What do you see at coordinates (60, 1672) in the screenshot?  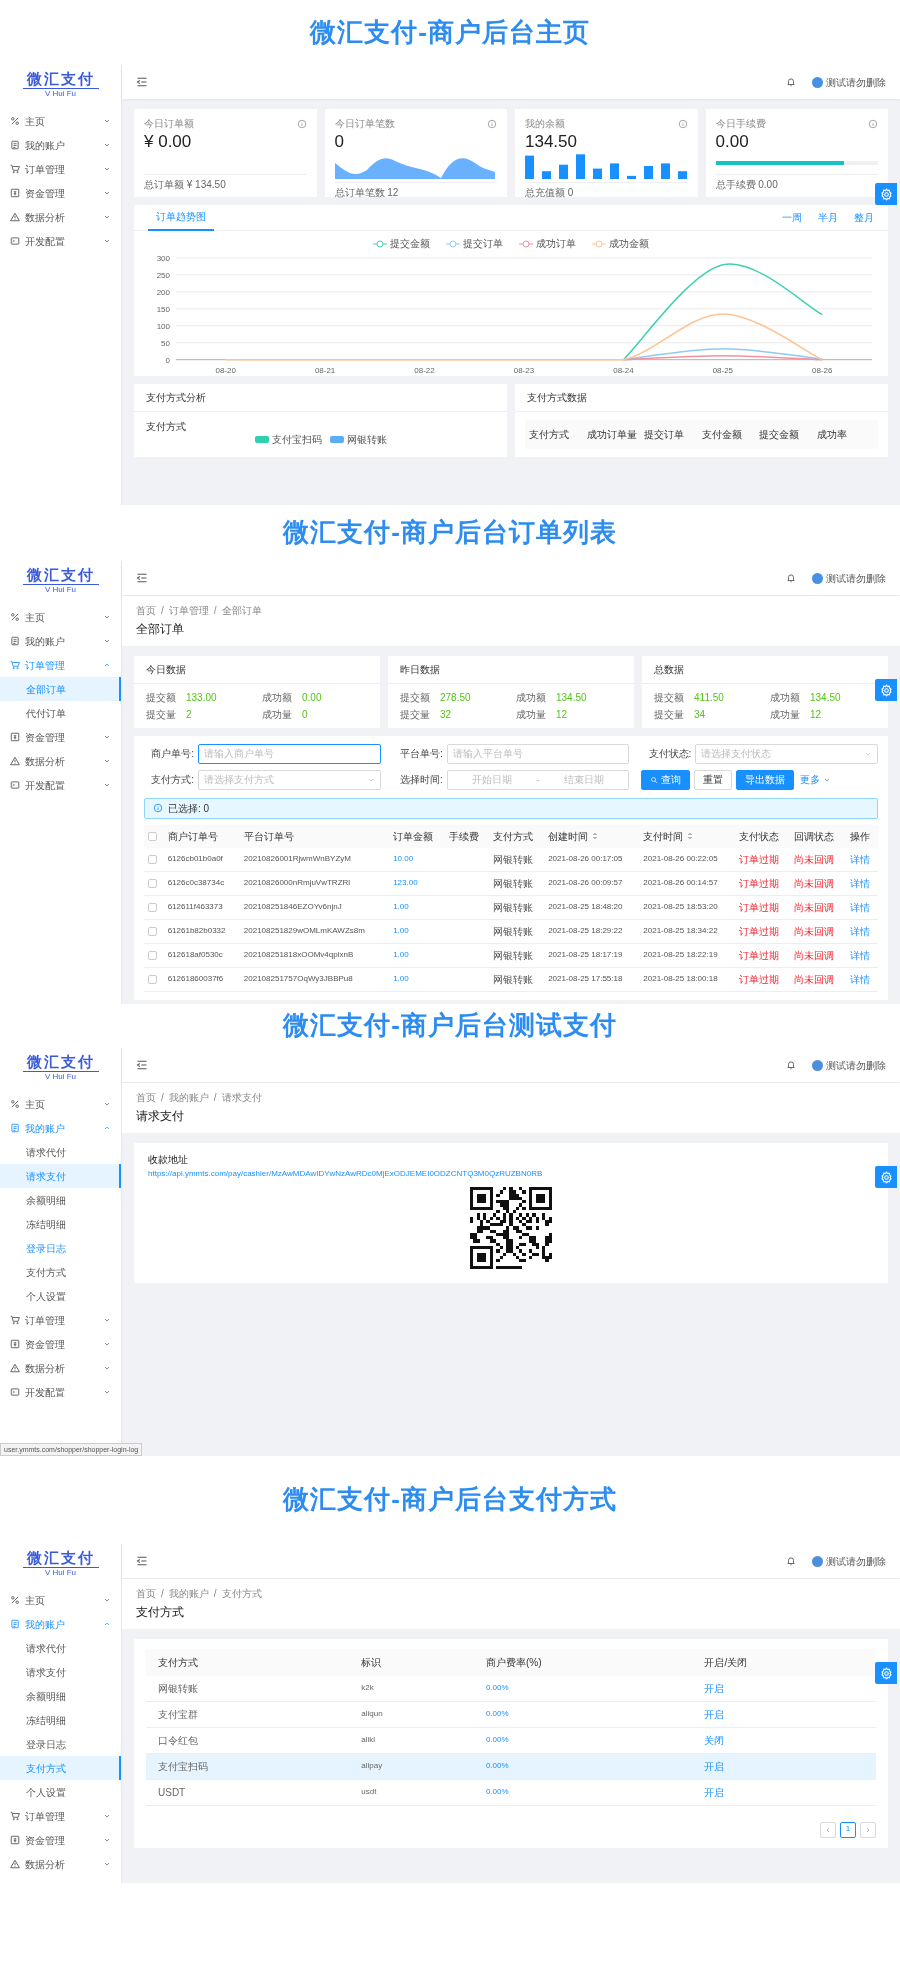 I see `sidebar-subitem: 请求支付` at bounding box center [60, 1672].